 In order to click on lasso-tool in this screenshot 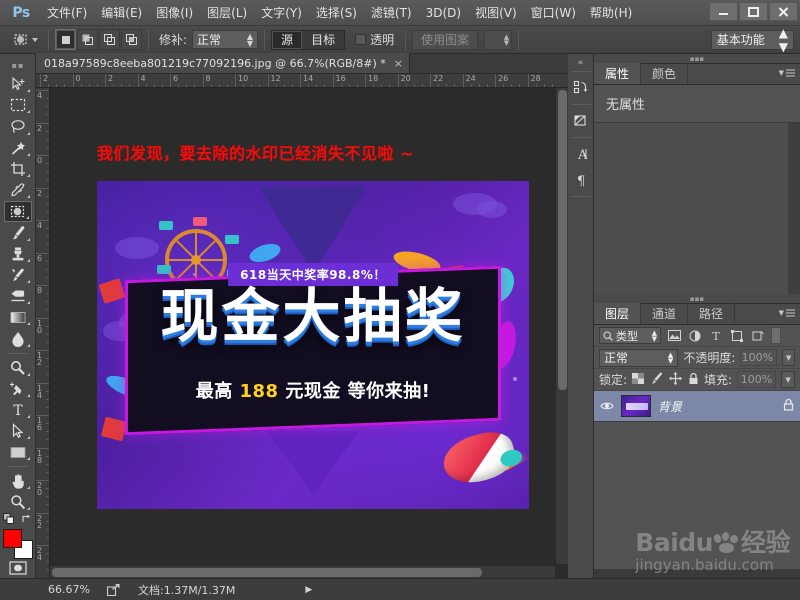, I will do `click(18, 126)`.